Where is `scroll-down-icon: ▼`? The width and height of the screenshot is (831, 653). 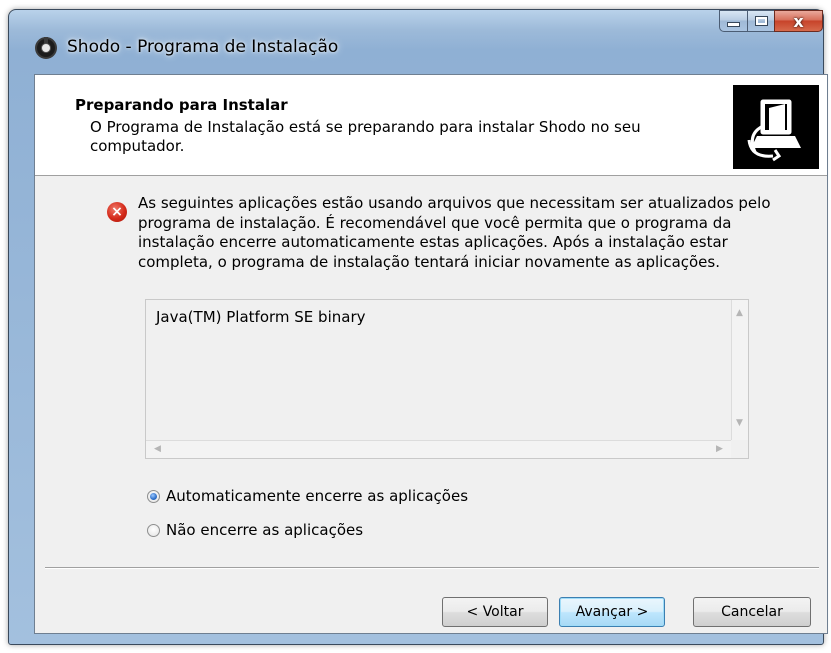 scroll-down-icon: ▼ is located at coordinates (739, 423).